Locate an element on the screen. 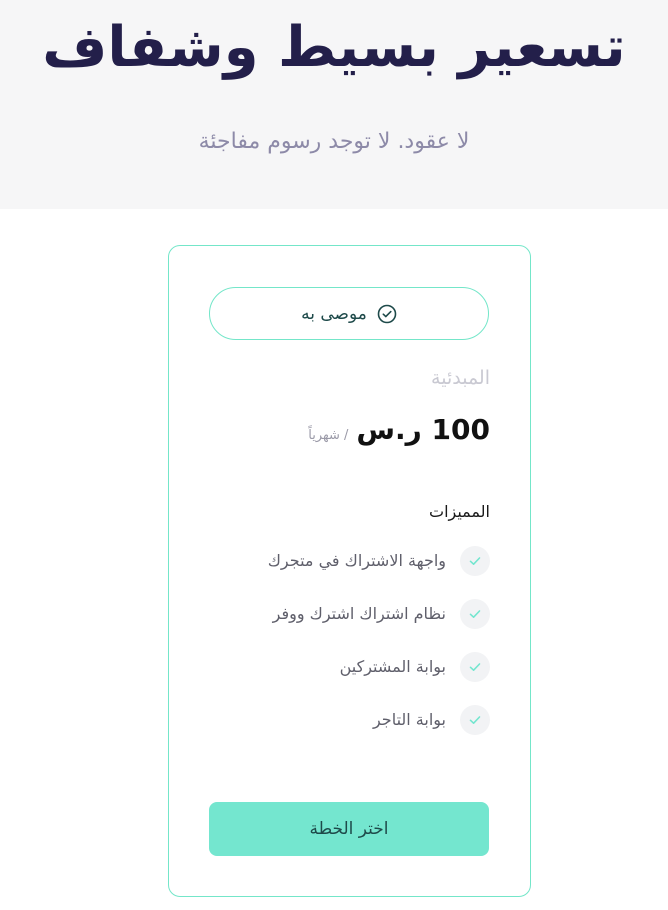 The height and width of the screenshot is (910, 668). features-title: المميزات is located at coordinates (459, 511).